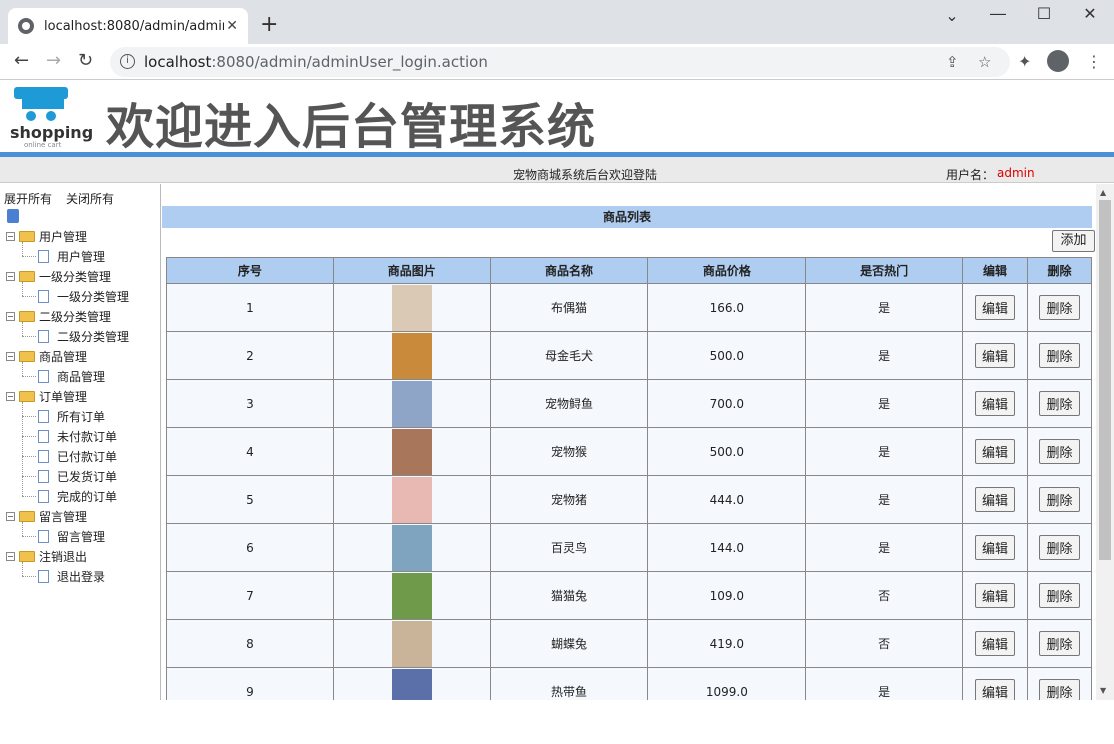 This screenshot has height=744, width=1114. Describe the element at coordinates (952, 62) in the screenshot. I see `share-icon: ⇪` at that location.